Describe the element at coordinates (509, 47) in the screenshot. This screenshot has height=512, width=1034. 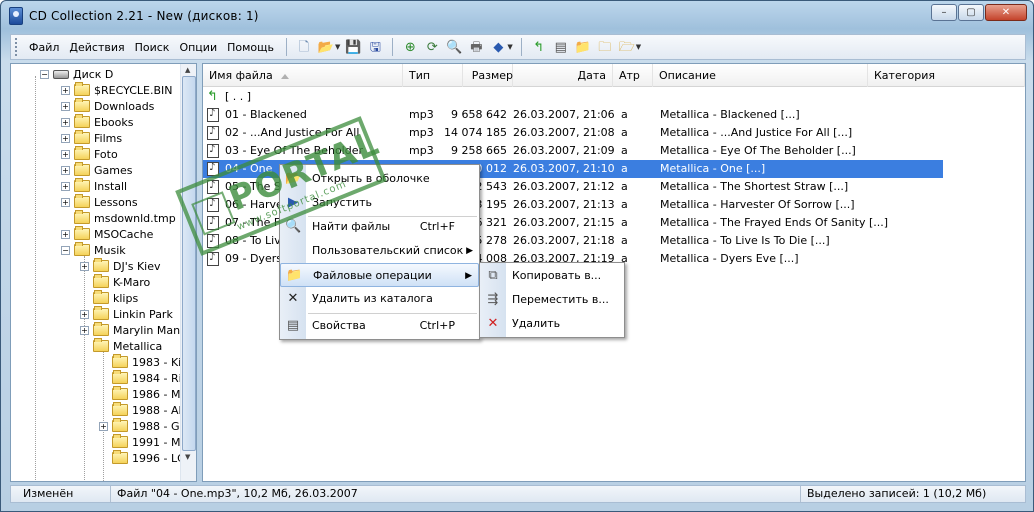
I see `report-dropdown-icon: ▼` at that location.